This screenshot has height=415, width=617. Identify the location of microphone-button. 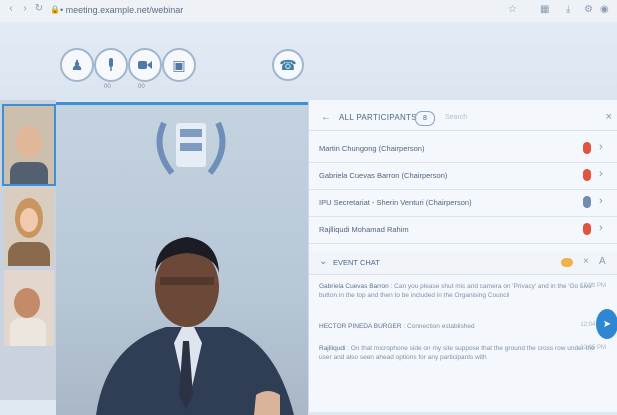
(111, 65).